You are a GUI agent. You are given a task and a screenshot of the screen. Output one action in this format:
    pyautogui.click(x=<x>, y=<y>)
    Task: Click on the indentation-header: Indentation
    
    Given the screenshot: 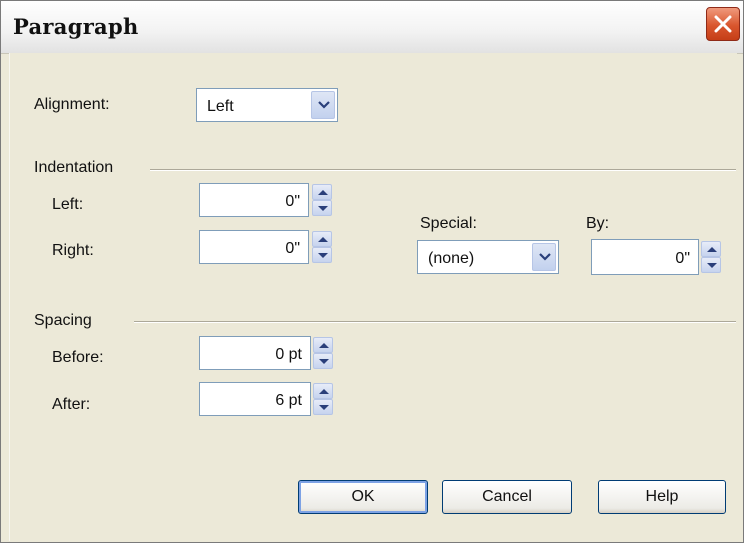 What is the action you would take?
    pyautogui.click(x=74, y=167)
    